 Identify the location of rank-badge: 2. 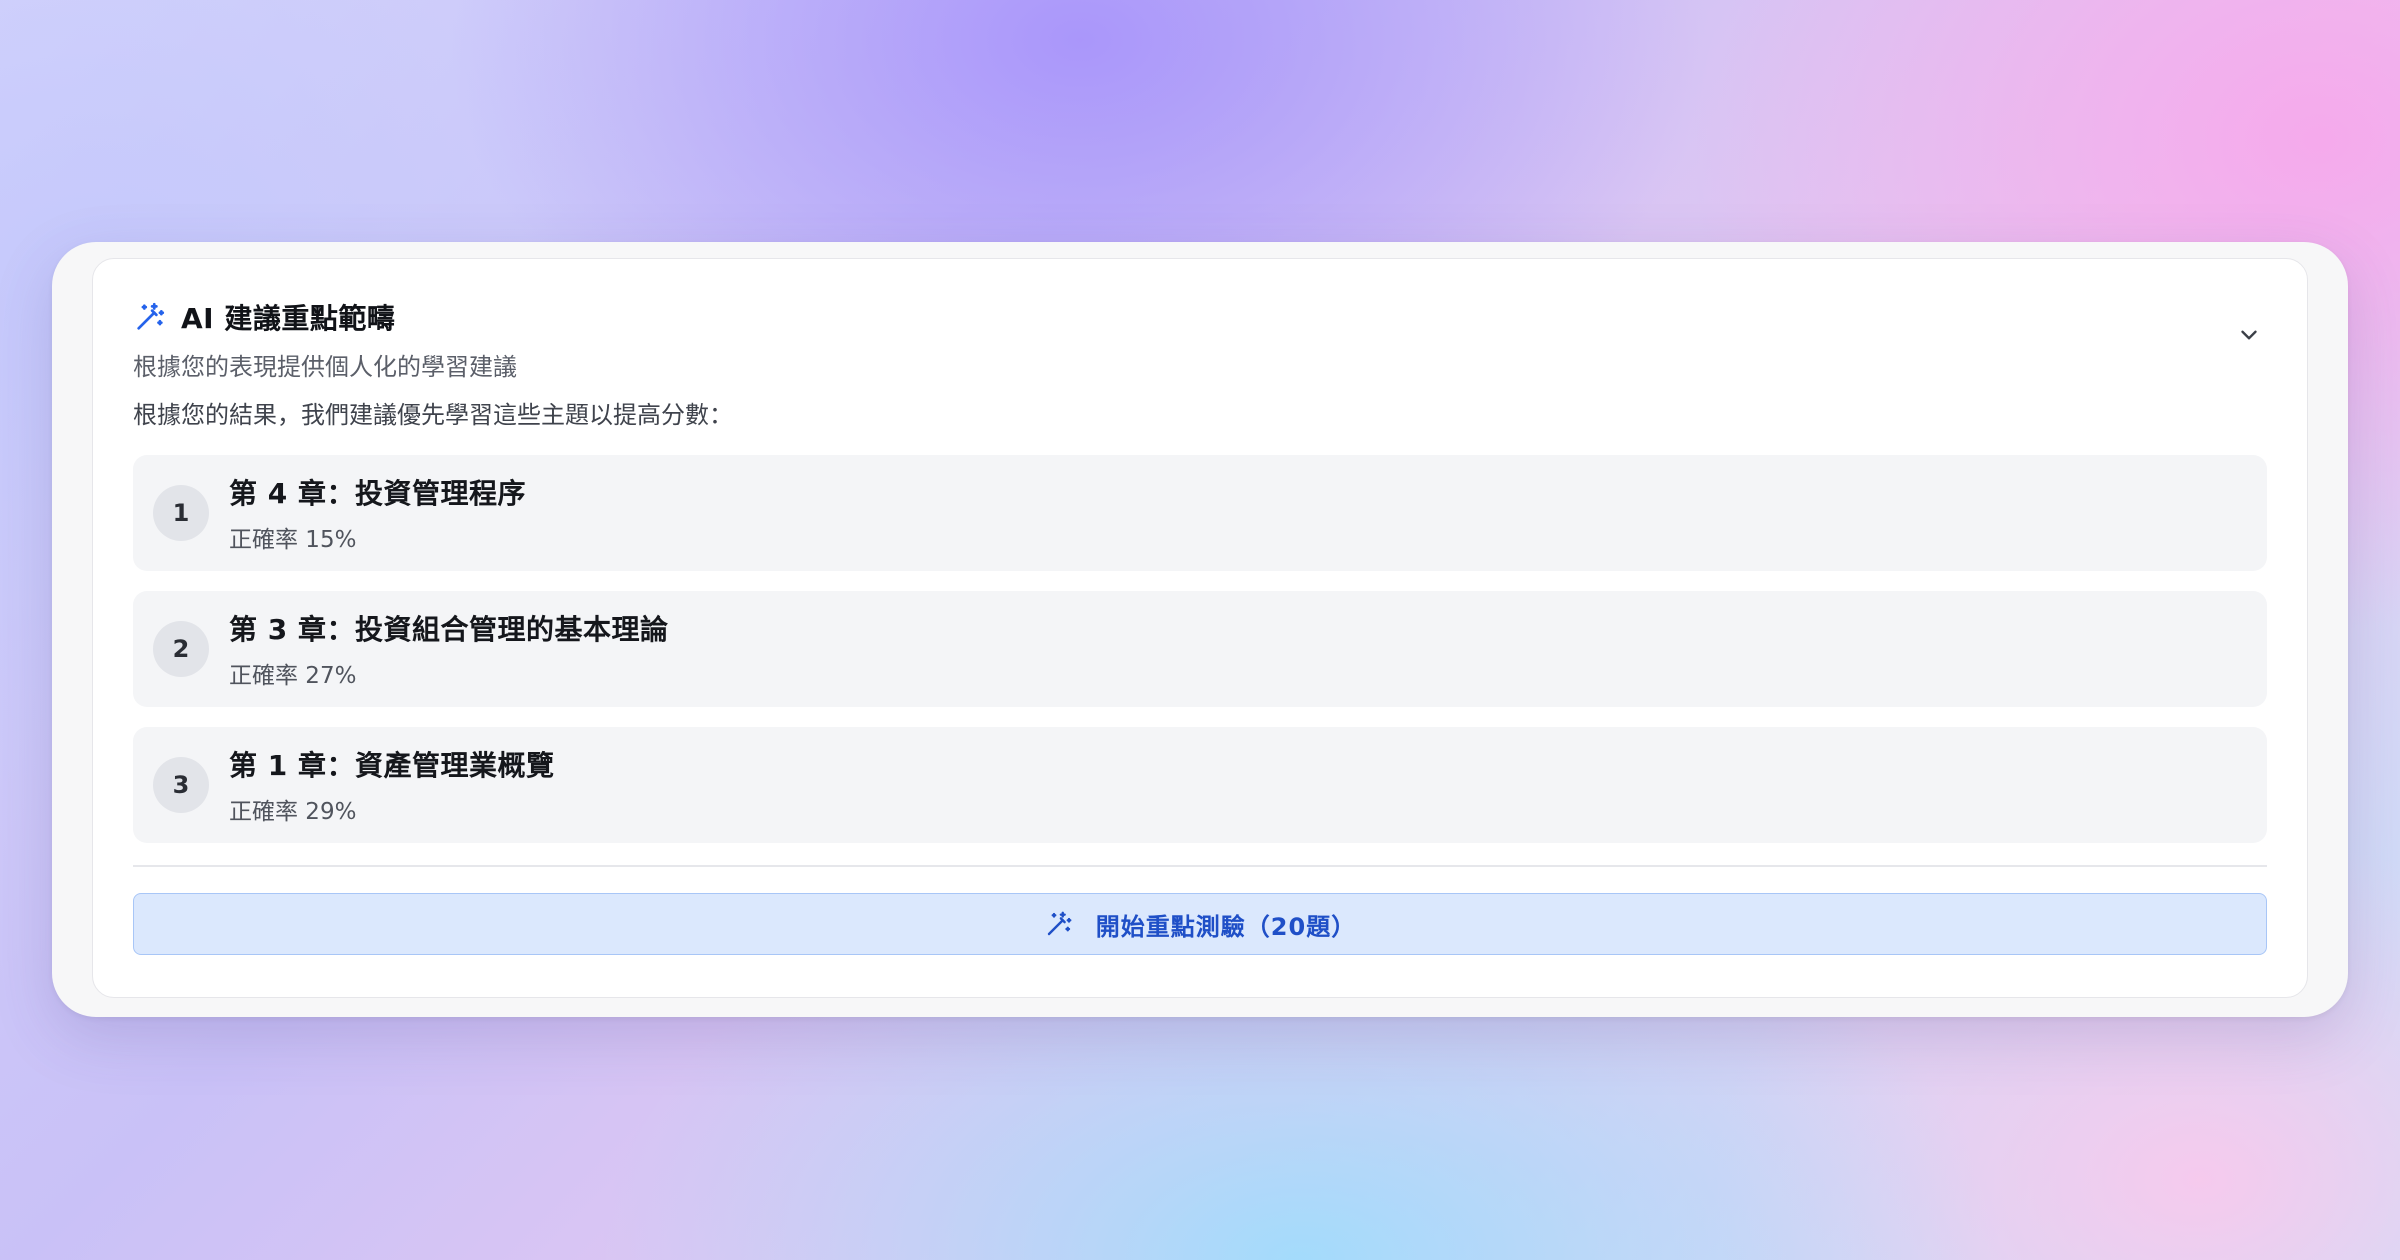
(181, 649).